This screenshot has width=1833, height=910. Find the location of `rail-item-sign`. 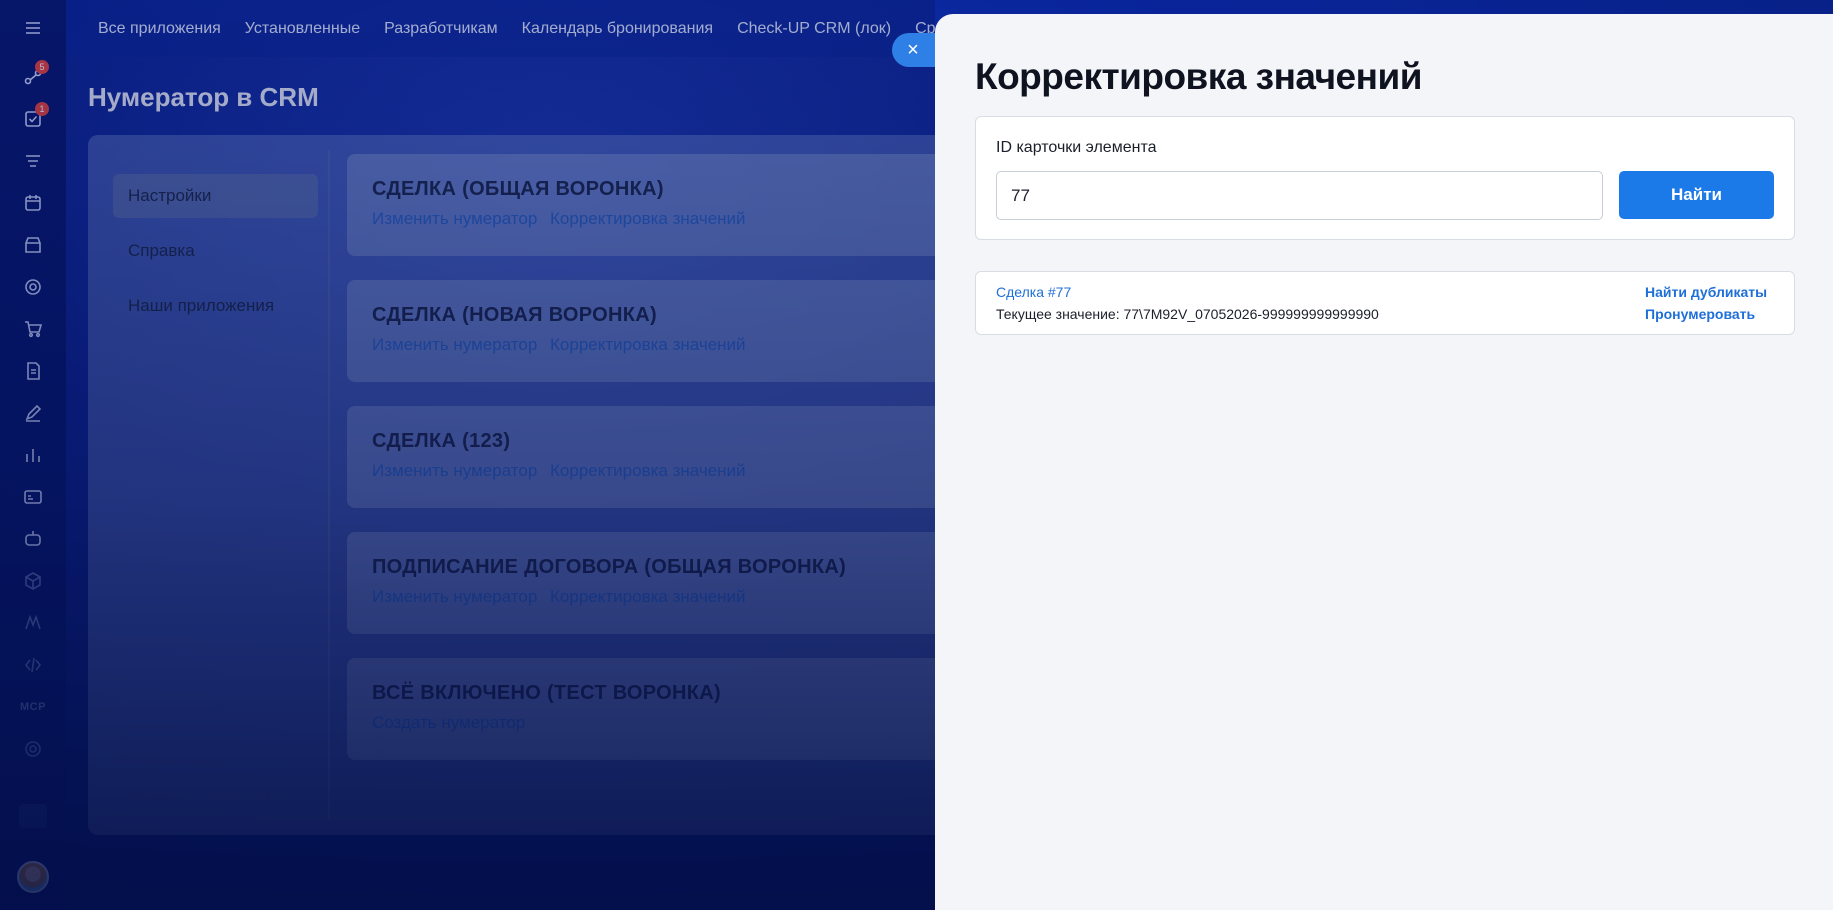

rail-item-sign is located at coordinates (33, 413).